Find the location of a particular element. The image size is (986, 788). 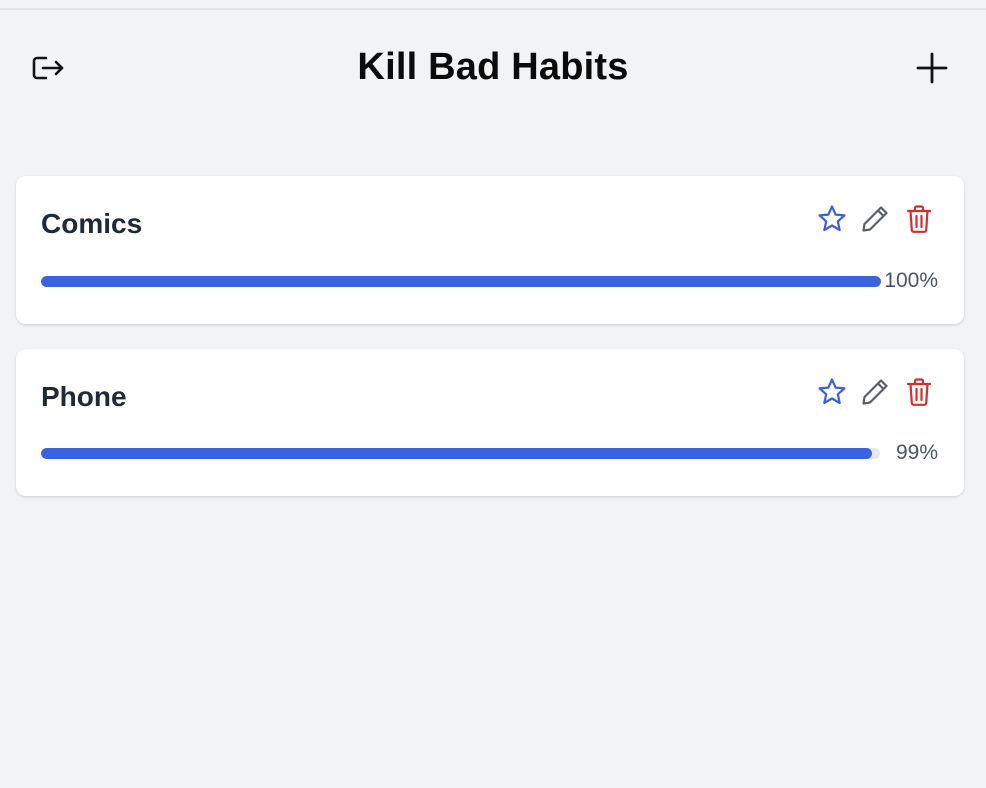

habit-name: Comics is located at coordinates (92, 223).